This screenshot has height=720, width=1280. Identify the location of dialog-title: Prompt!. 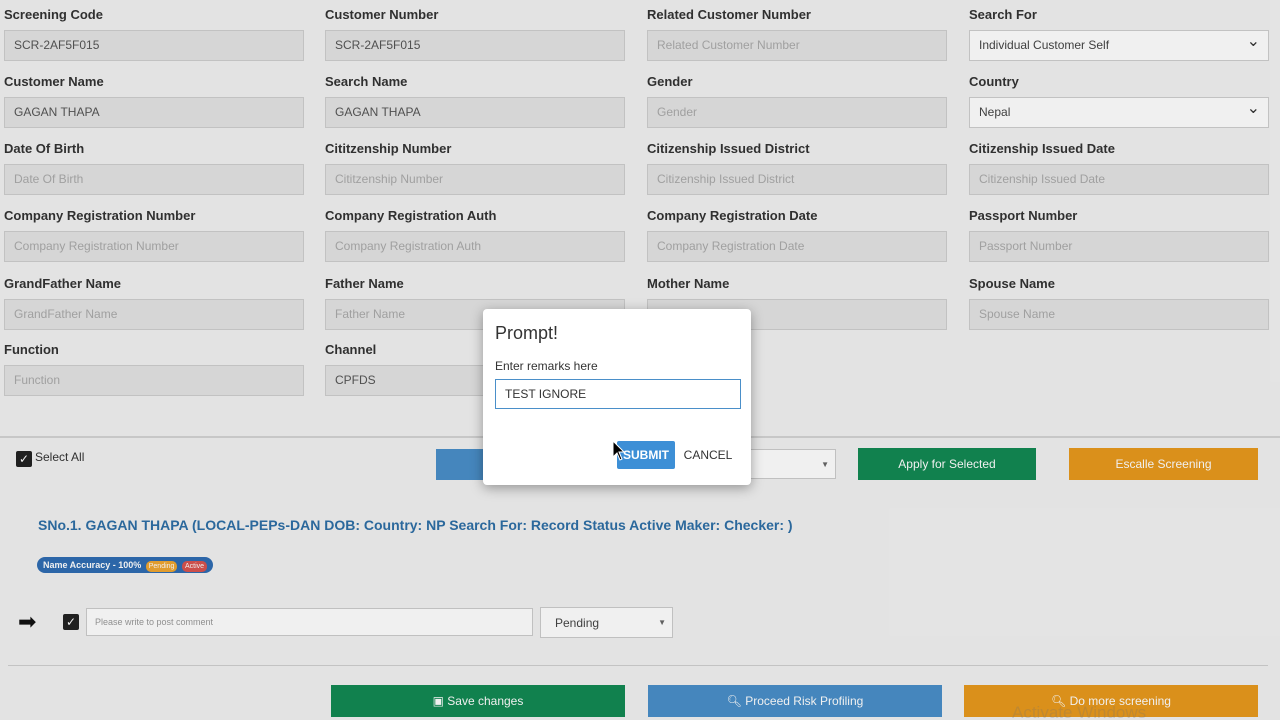
(527, 333).